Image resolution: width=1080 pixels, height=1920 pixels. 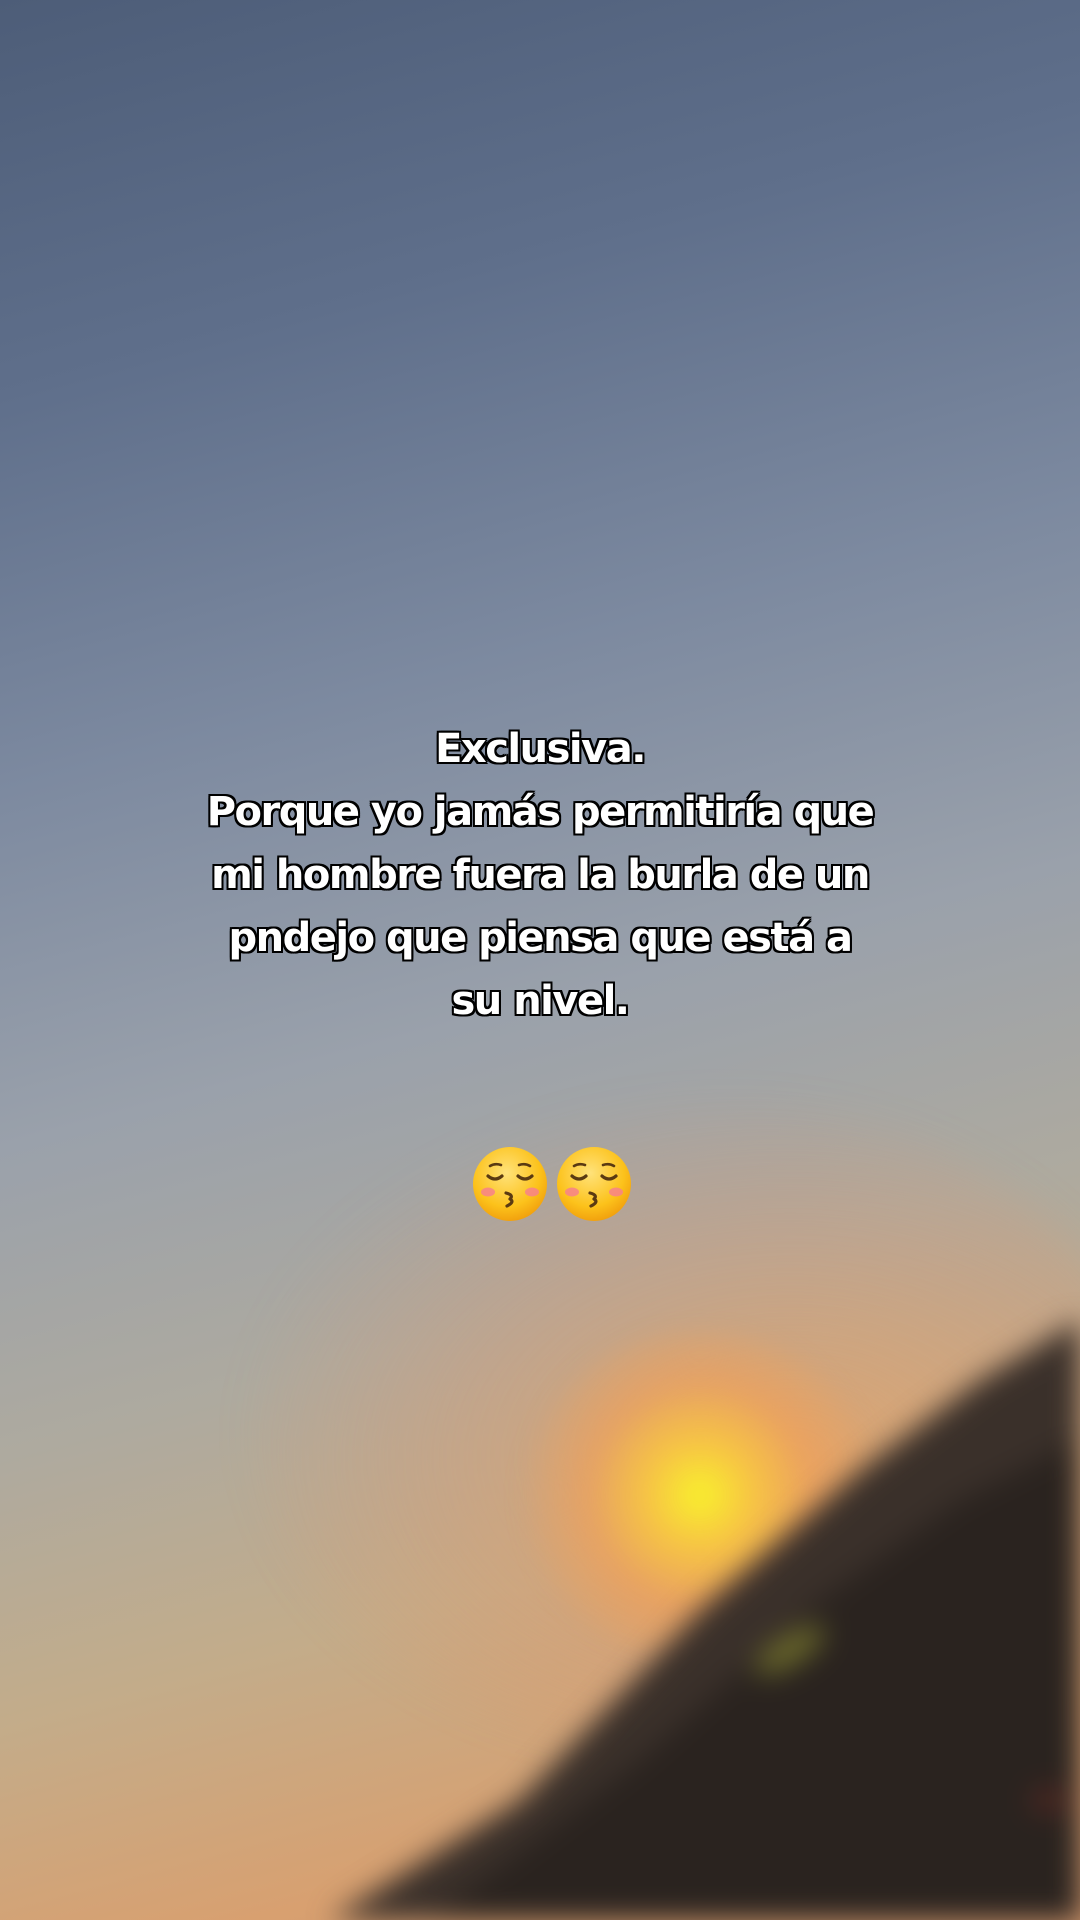 I want to click on emoji-row, so click(x=555, y=1186).